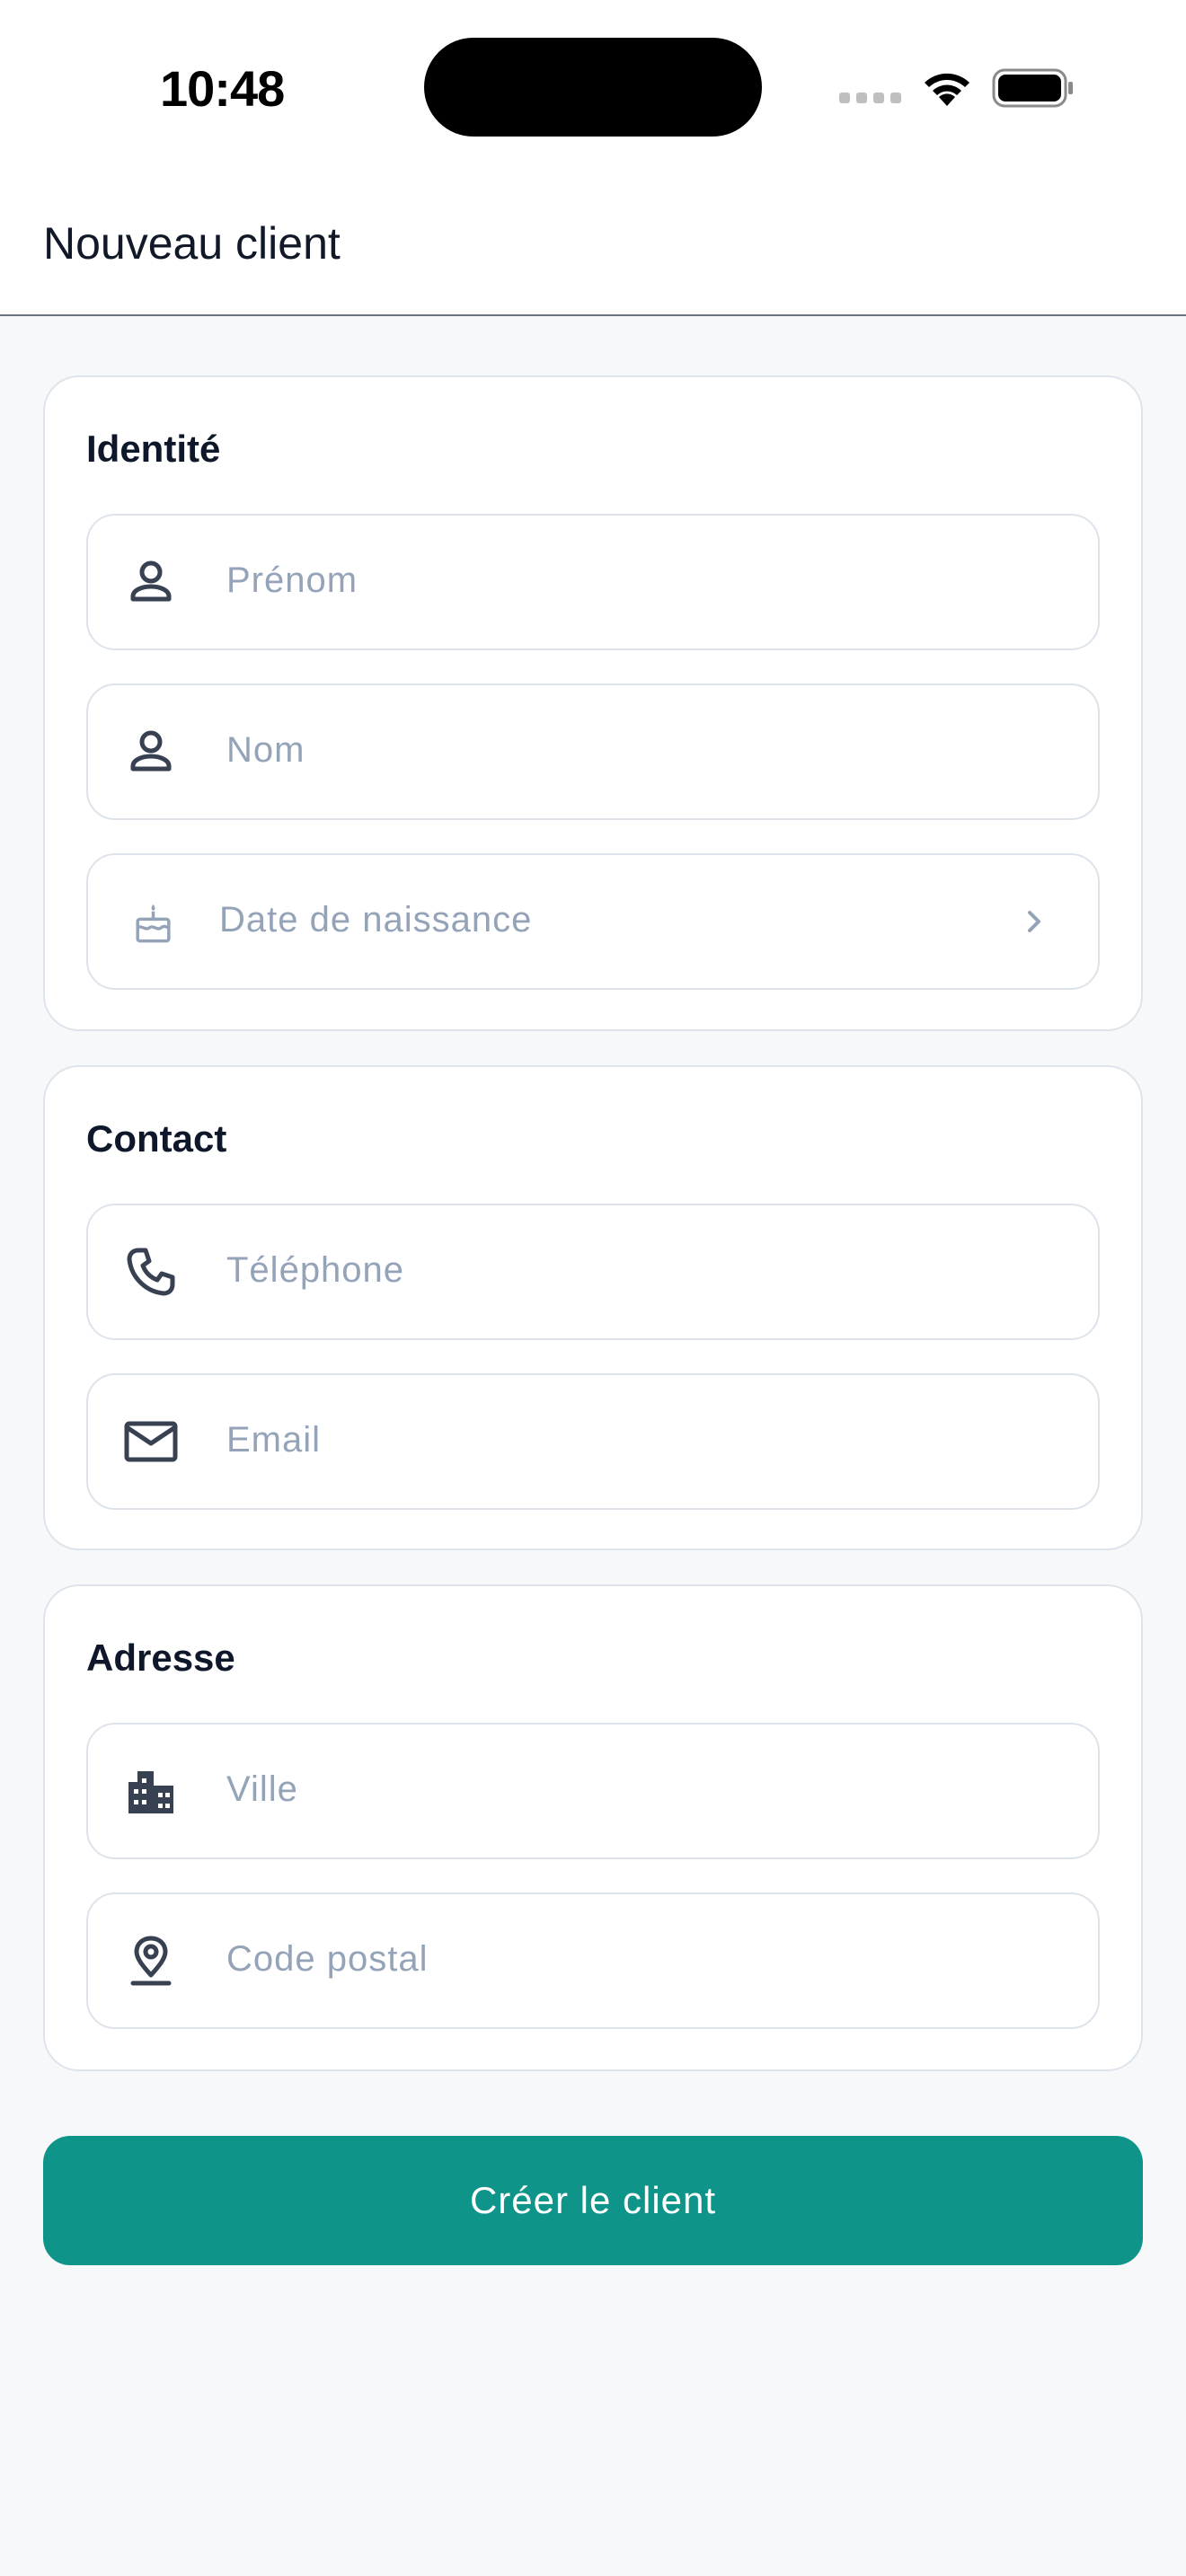  What do you see at coordinates (593, 752) in the screenshot?
I see `last-name-field: Nom` at bounding box center [593, 752].